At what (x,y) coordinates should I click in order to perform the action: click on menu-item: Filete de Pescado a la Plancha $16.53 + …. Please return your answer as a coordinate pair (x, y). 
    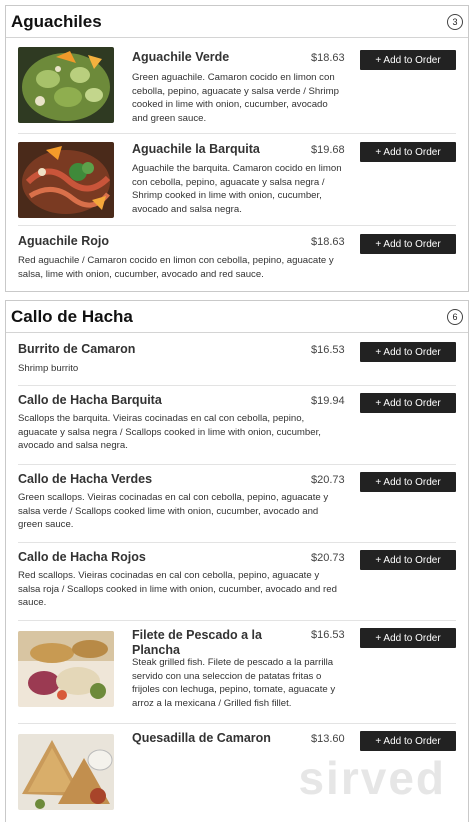
    Looking at the image, I should click on (237, 672).